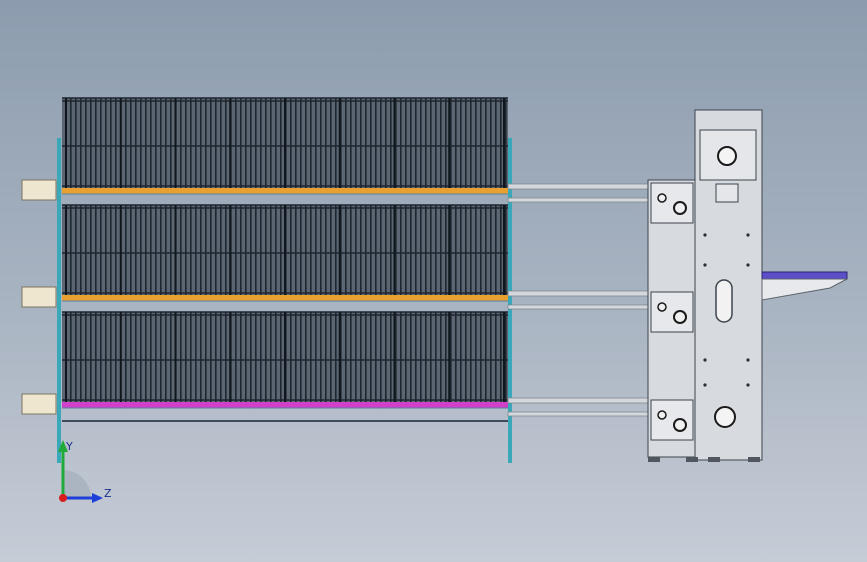 Image resolution: width=867 pixels, height=562 pixels. I want to click on main-drive-wheel, so click(725, 417).